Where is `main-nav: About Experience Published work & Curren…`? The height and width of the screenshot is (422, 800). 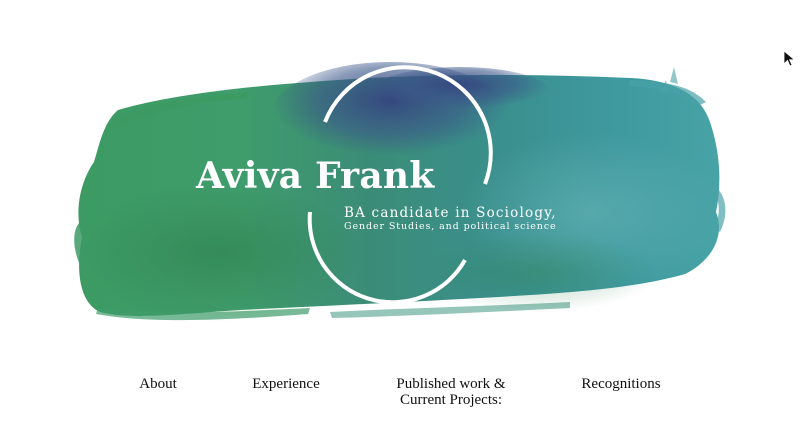 main-nav: About Experience Published work & Curren… is located at coordinates (400, 396).